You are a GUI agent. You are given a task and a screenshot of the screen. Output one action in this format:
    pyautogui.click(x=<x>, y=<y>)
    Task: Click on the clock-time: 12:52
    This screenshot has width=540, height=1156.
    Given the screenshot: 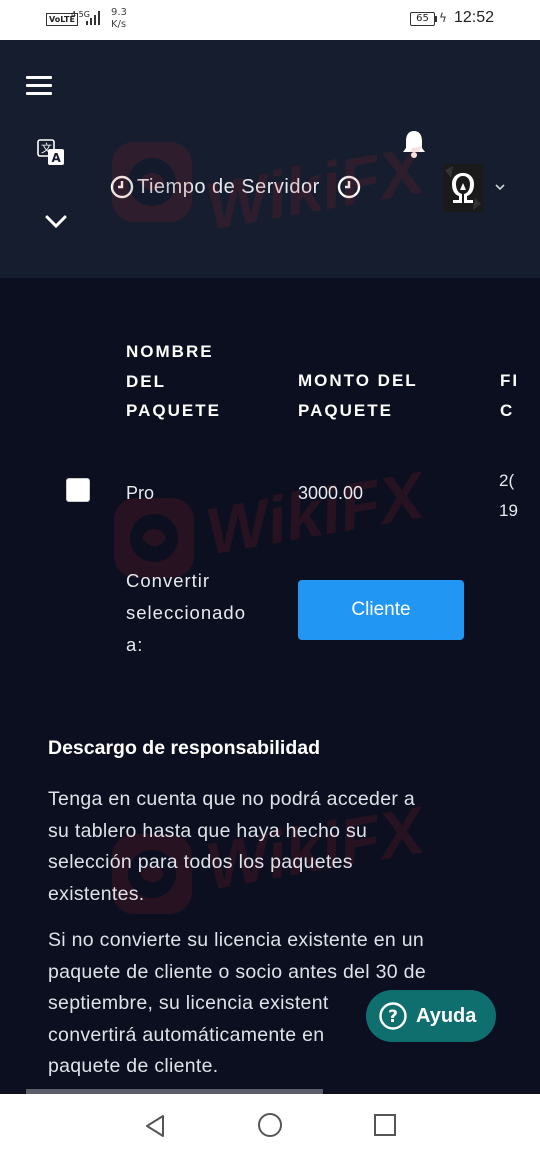 What is the action you would take?
    pyautogui.click(x=474, y=17)
    